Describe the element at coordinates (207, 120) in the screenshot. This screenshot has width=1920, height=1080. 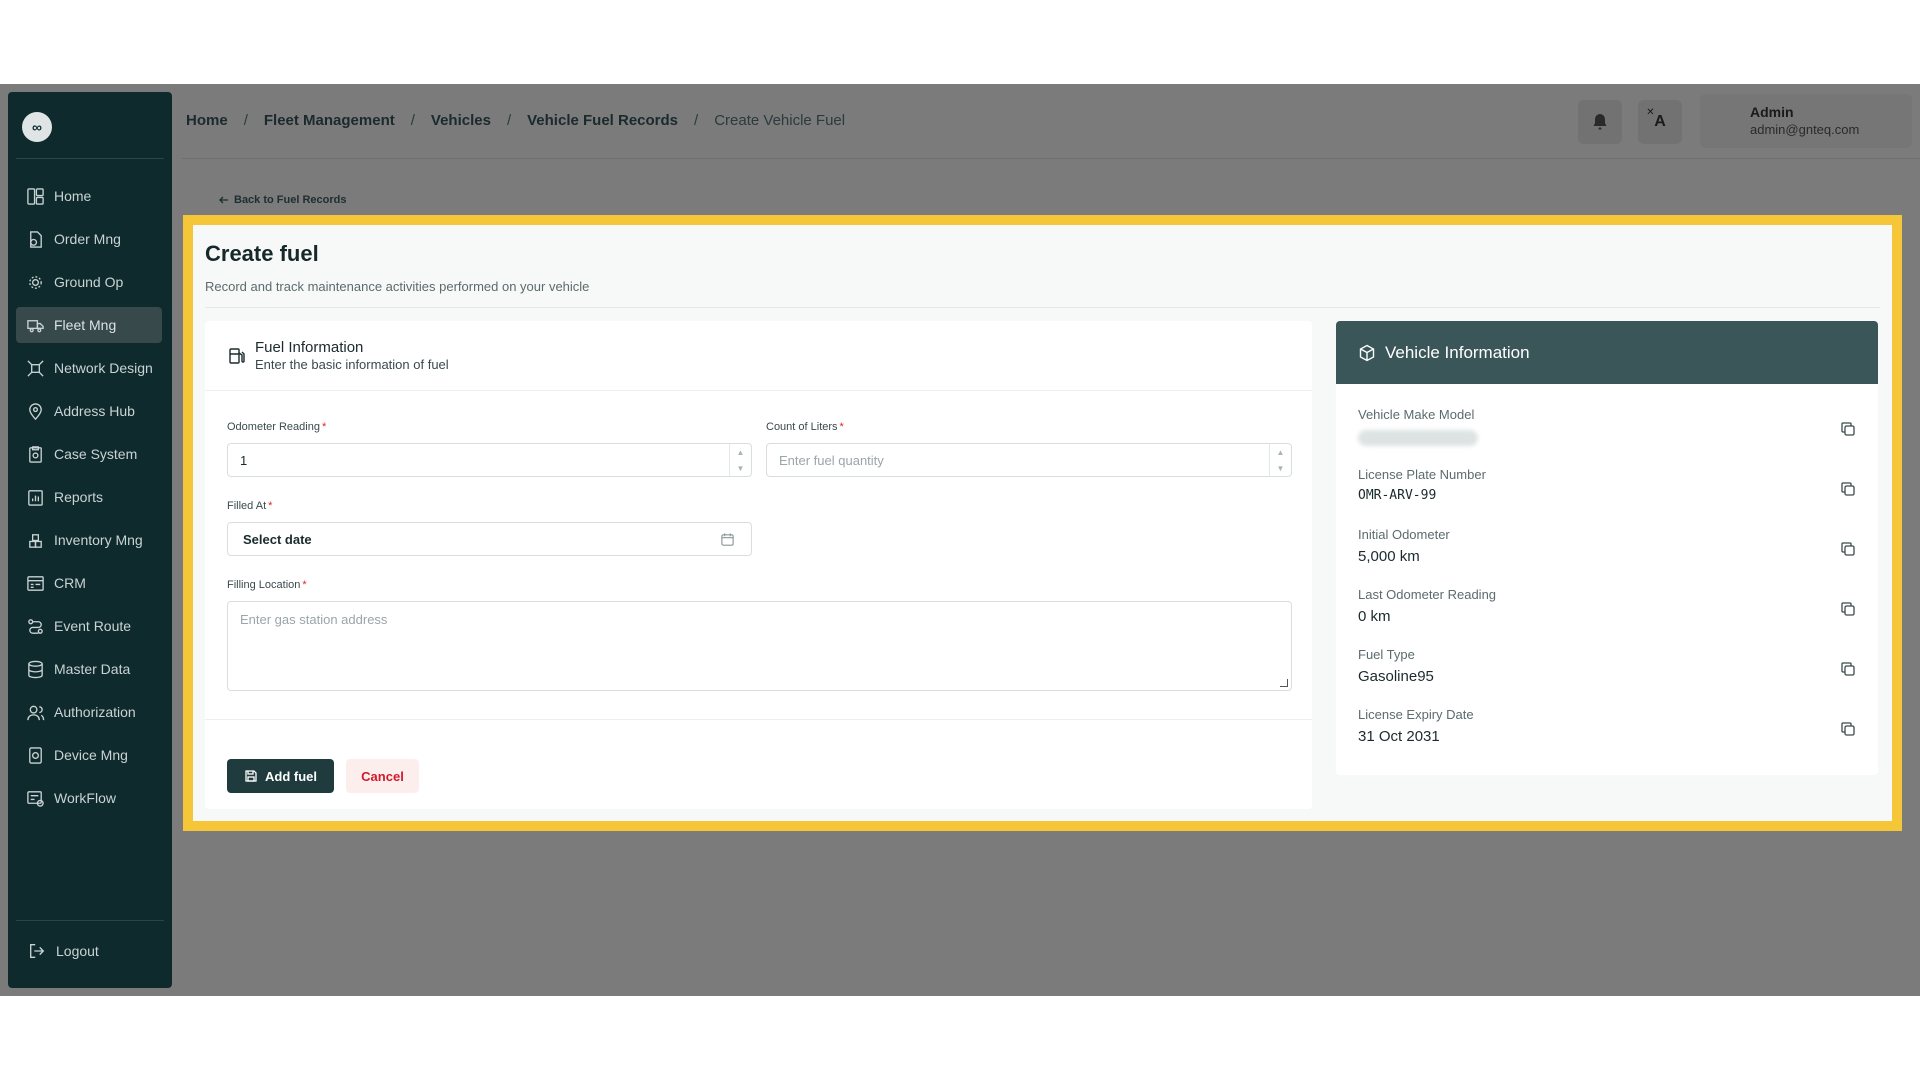
I see `breadcrumb-home: Home` at that location.